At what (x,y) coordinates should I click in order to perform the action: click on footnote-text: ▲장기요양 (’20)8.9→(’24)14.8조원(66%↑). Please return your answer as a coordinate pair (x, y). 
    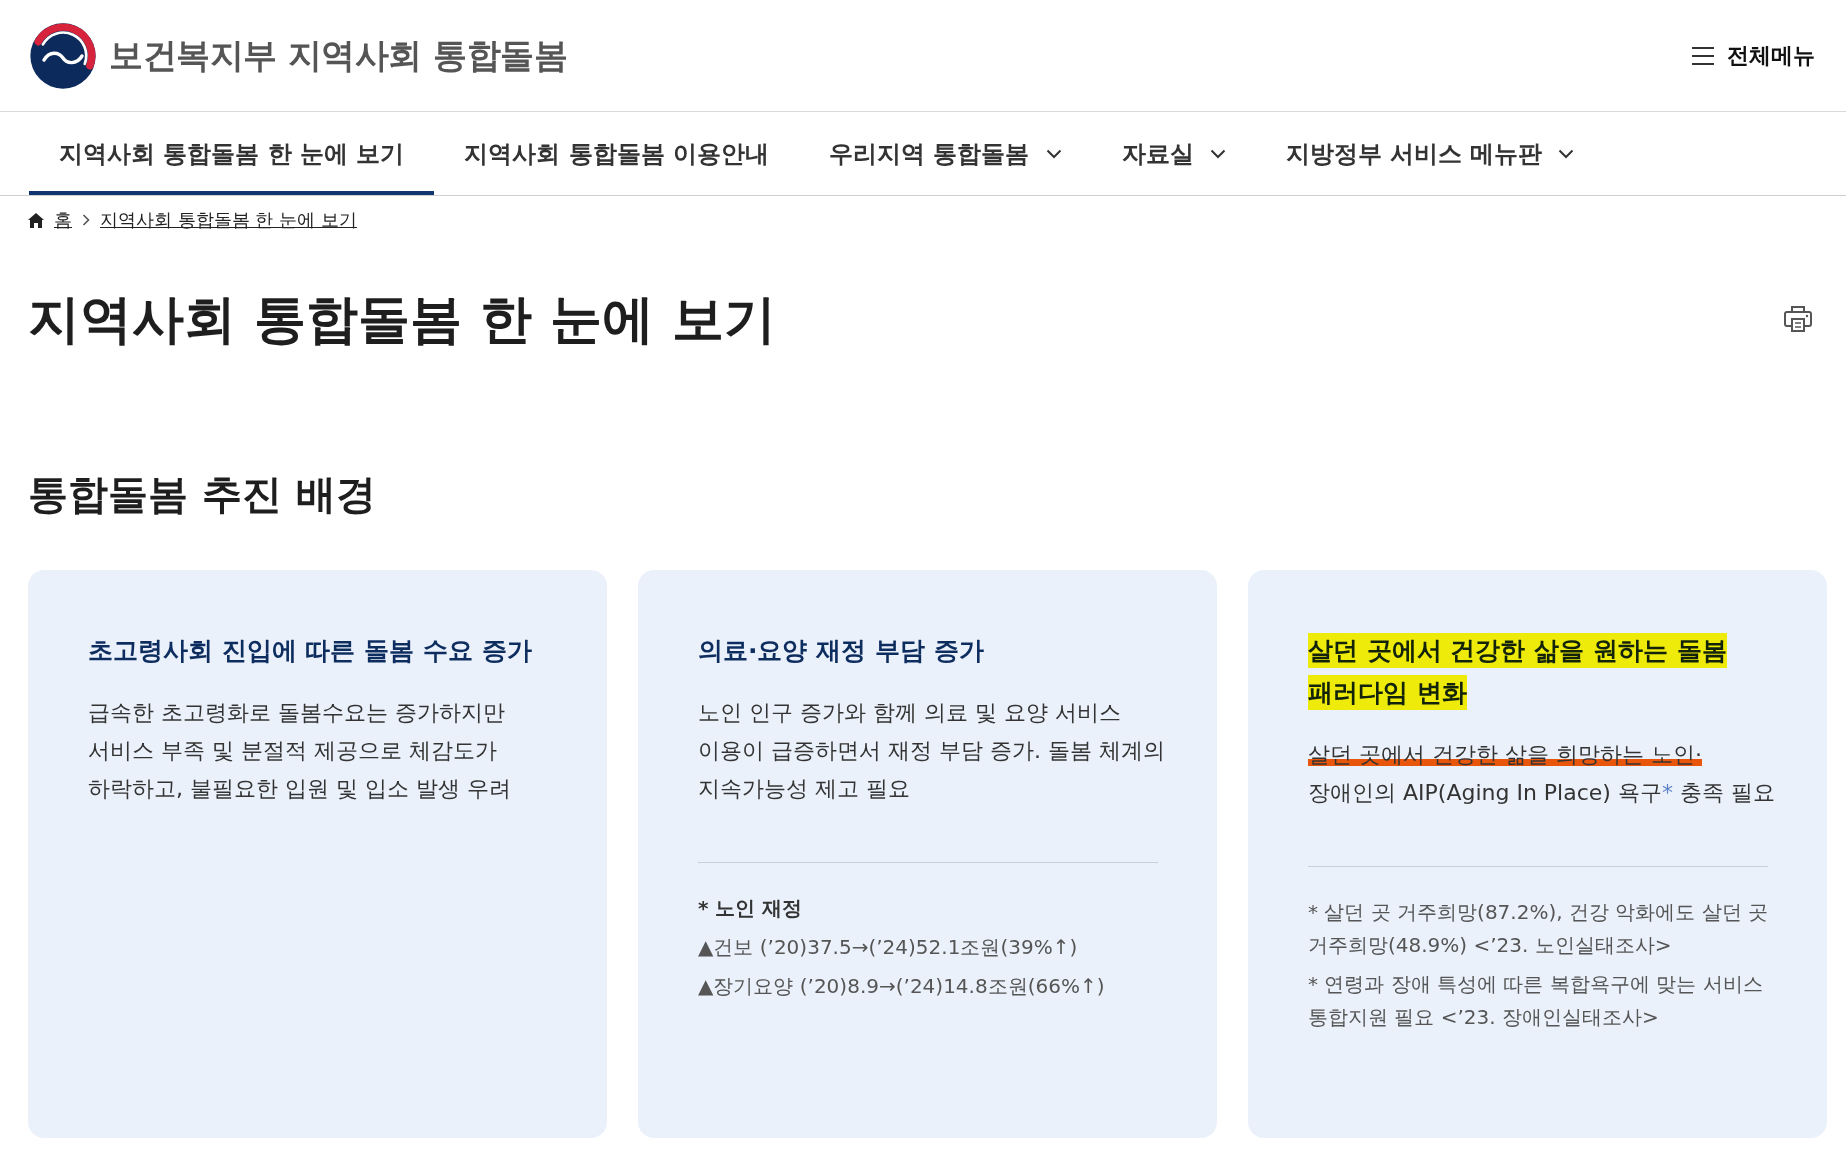
    Looking at the image, I should click on (902, 986).